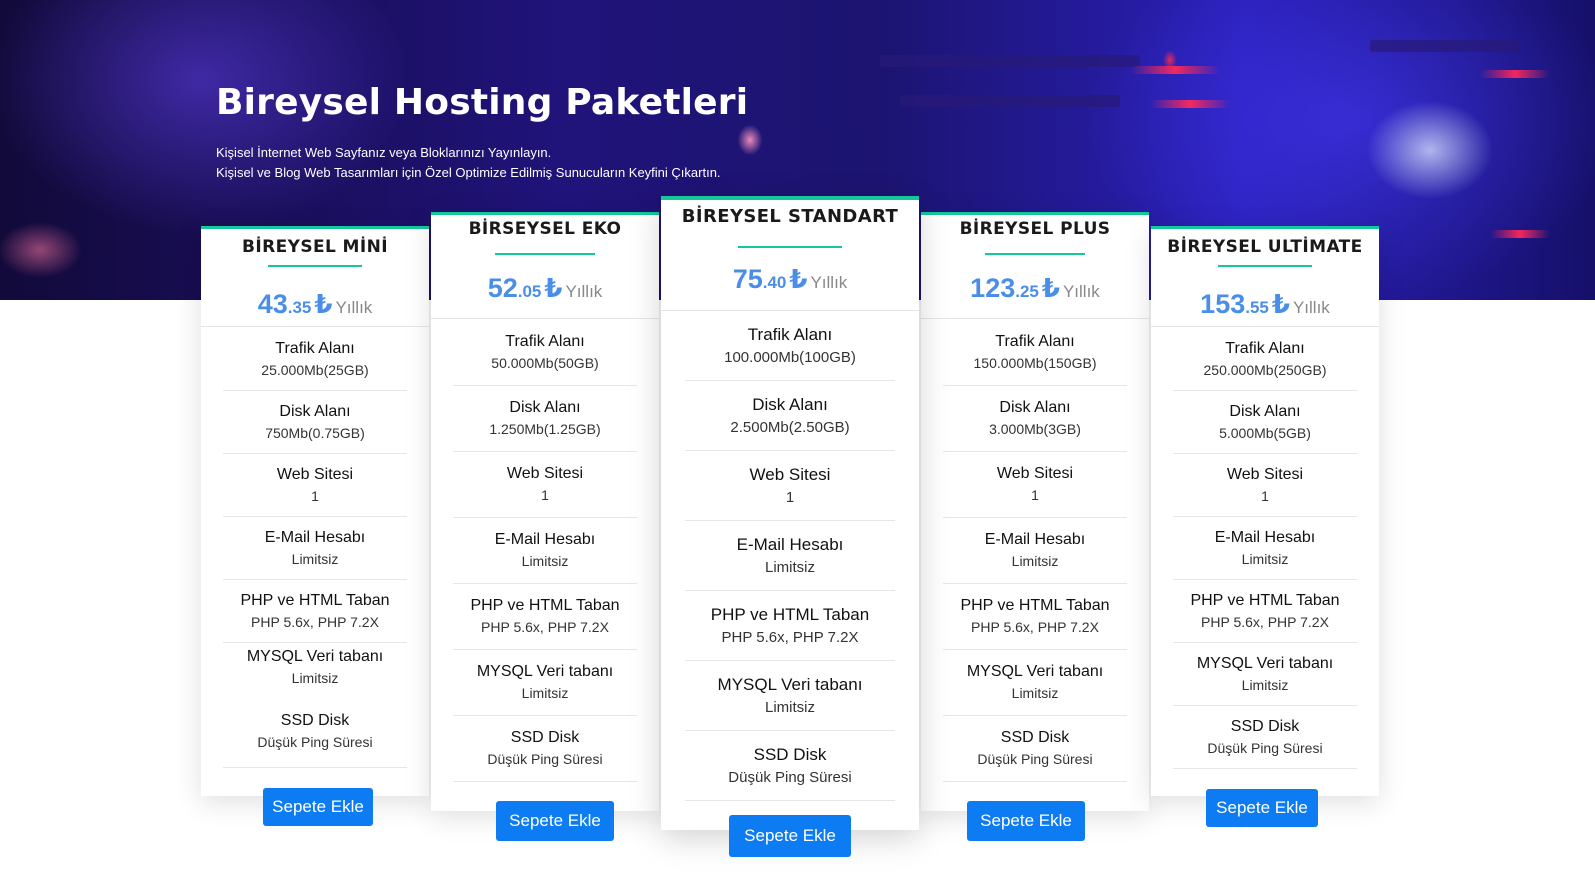  I want to click on plan-price: 43.35 ₺ Yıllık, so click(315, 304).